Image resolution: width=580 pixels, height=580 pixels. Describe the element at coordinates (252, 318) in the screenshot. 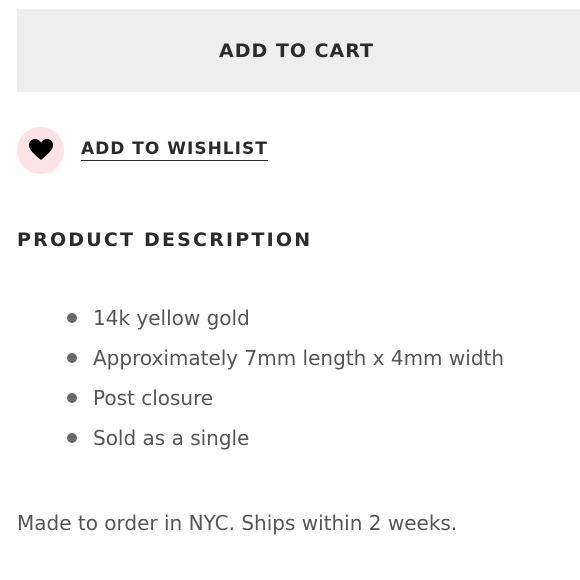

I see `list-item: 14k yellow gold` at that location.